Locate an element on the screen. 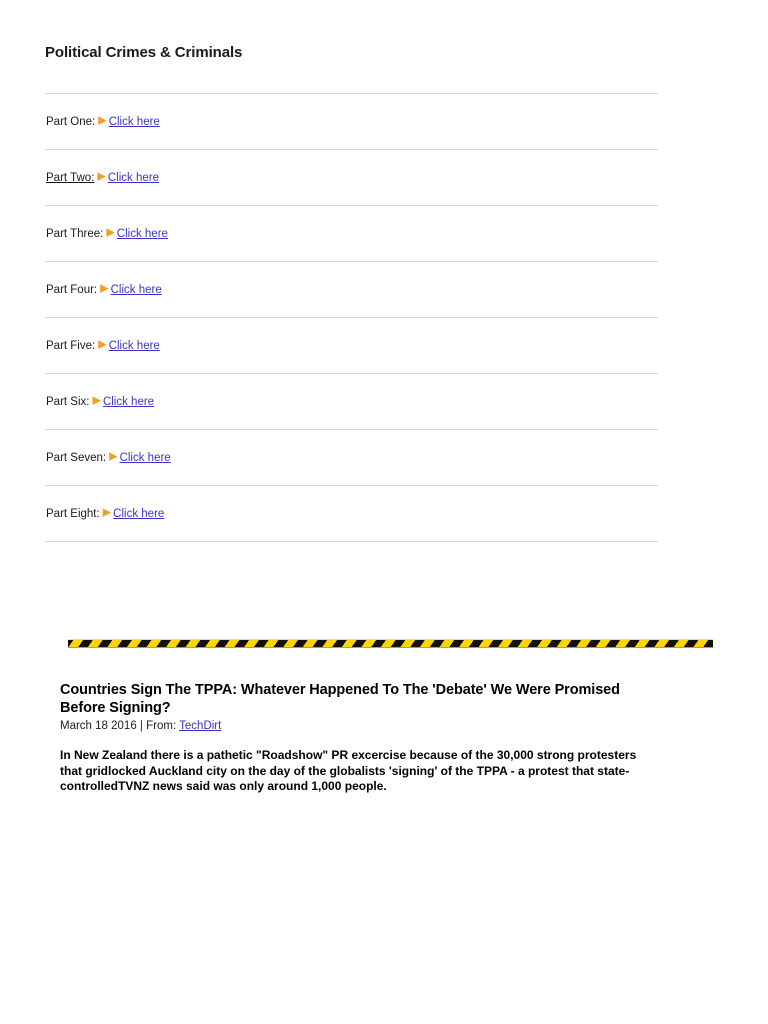 The image size is (768, 1024). page-title: Political Crimes & Criminals is located at coordinates (144, 52).